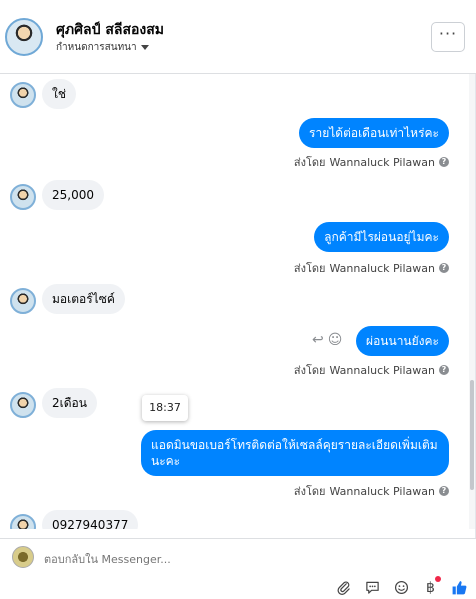  Describe the element at coordinates (144, 47) in the screenshot. I see `chevron-down-icon` at that location.